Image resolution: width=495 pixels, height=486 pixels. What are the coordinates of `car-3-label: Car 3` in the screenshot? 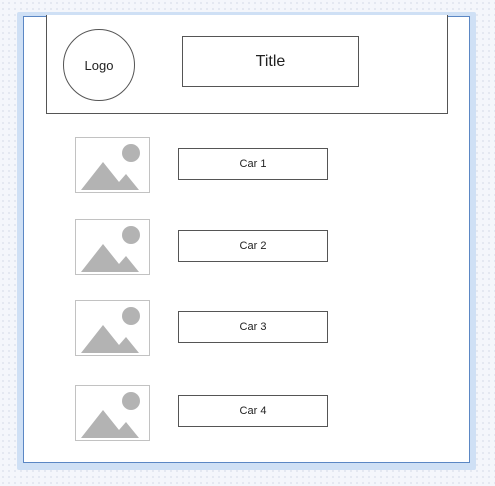 It's located at (253, 327).